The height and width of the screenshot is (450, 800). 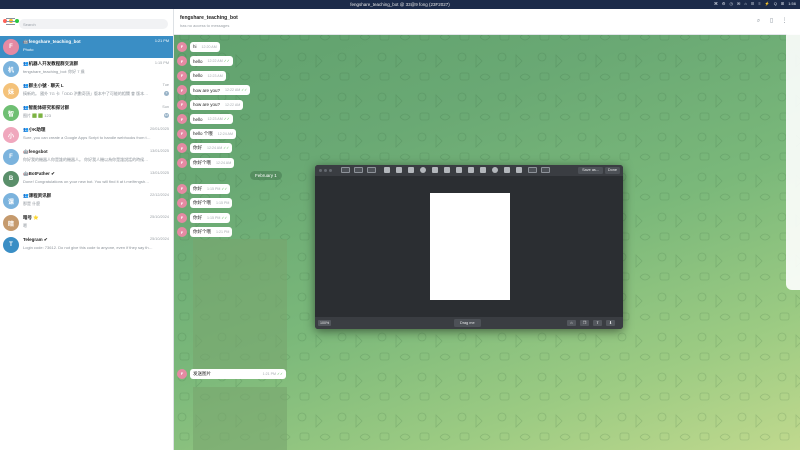 What do you see at coordinates (753, 3) in the screenshot?
I see `tray-icon: ☰` at bounding box center [753, 3].